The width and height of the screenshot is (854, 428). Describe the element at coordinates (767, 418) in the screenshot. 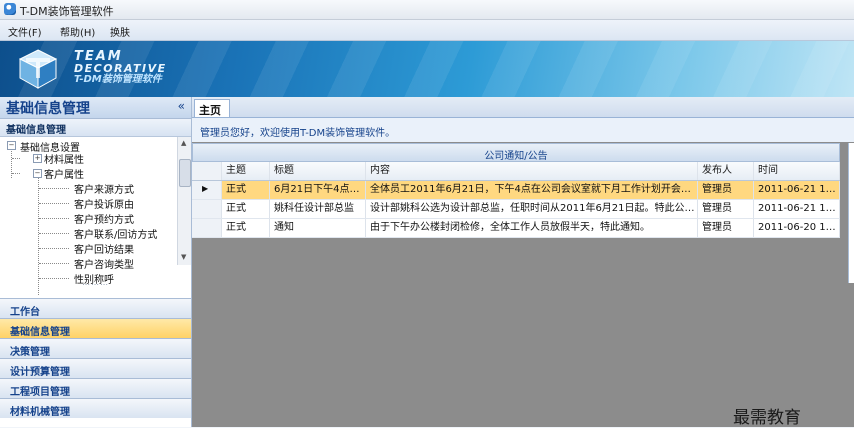

I see `watermark-text: 最需教育` at that location.